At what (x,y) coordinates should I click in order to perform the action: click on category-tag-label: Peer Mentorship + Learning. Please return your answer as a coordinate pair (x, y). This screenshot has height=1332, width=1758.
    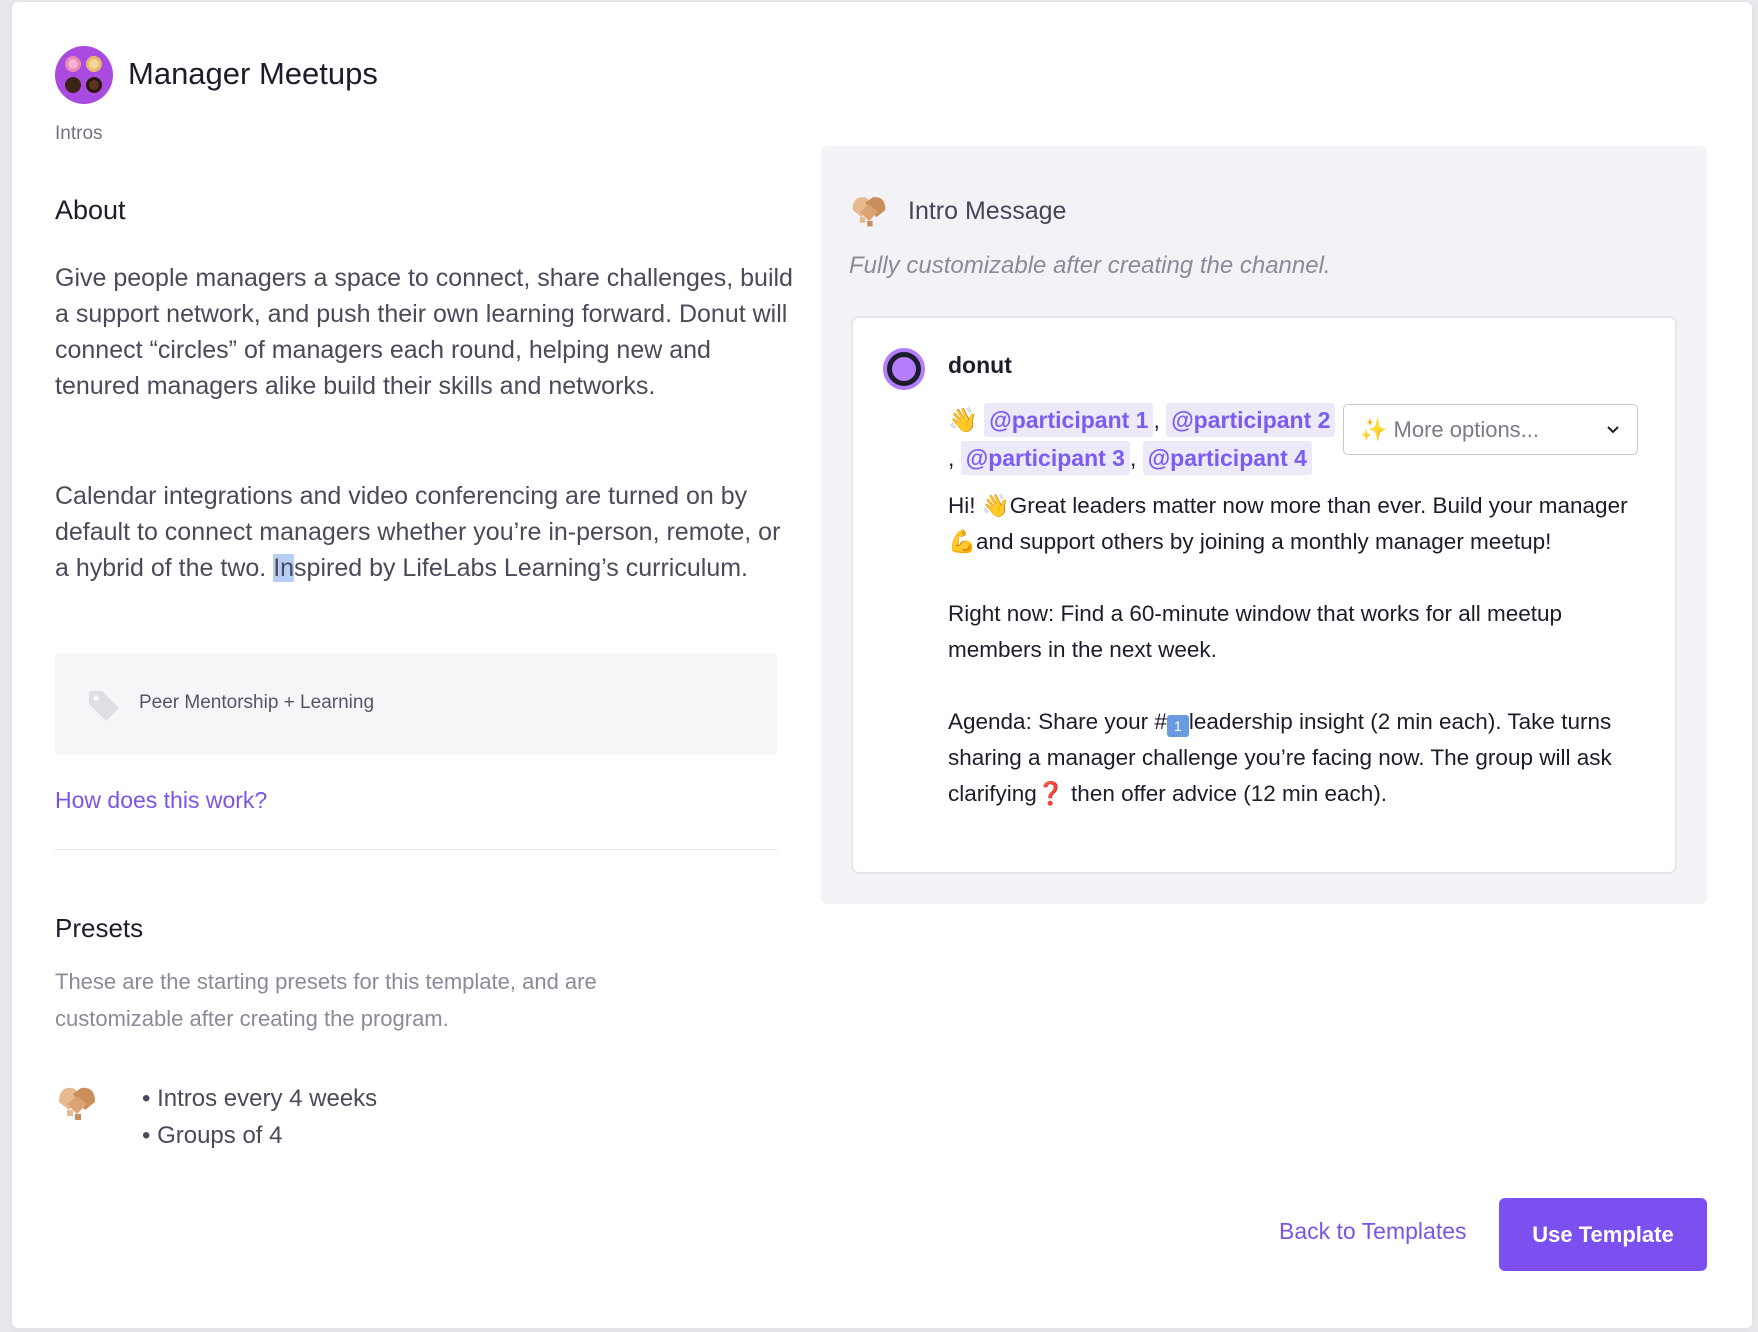
    Looking at the image, I should click on (257, 702).